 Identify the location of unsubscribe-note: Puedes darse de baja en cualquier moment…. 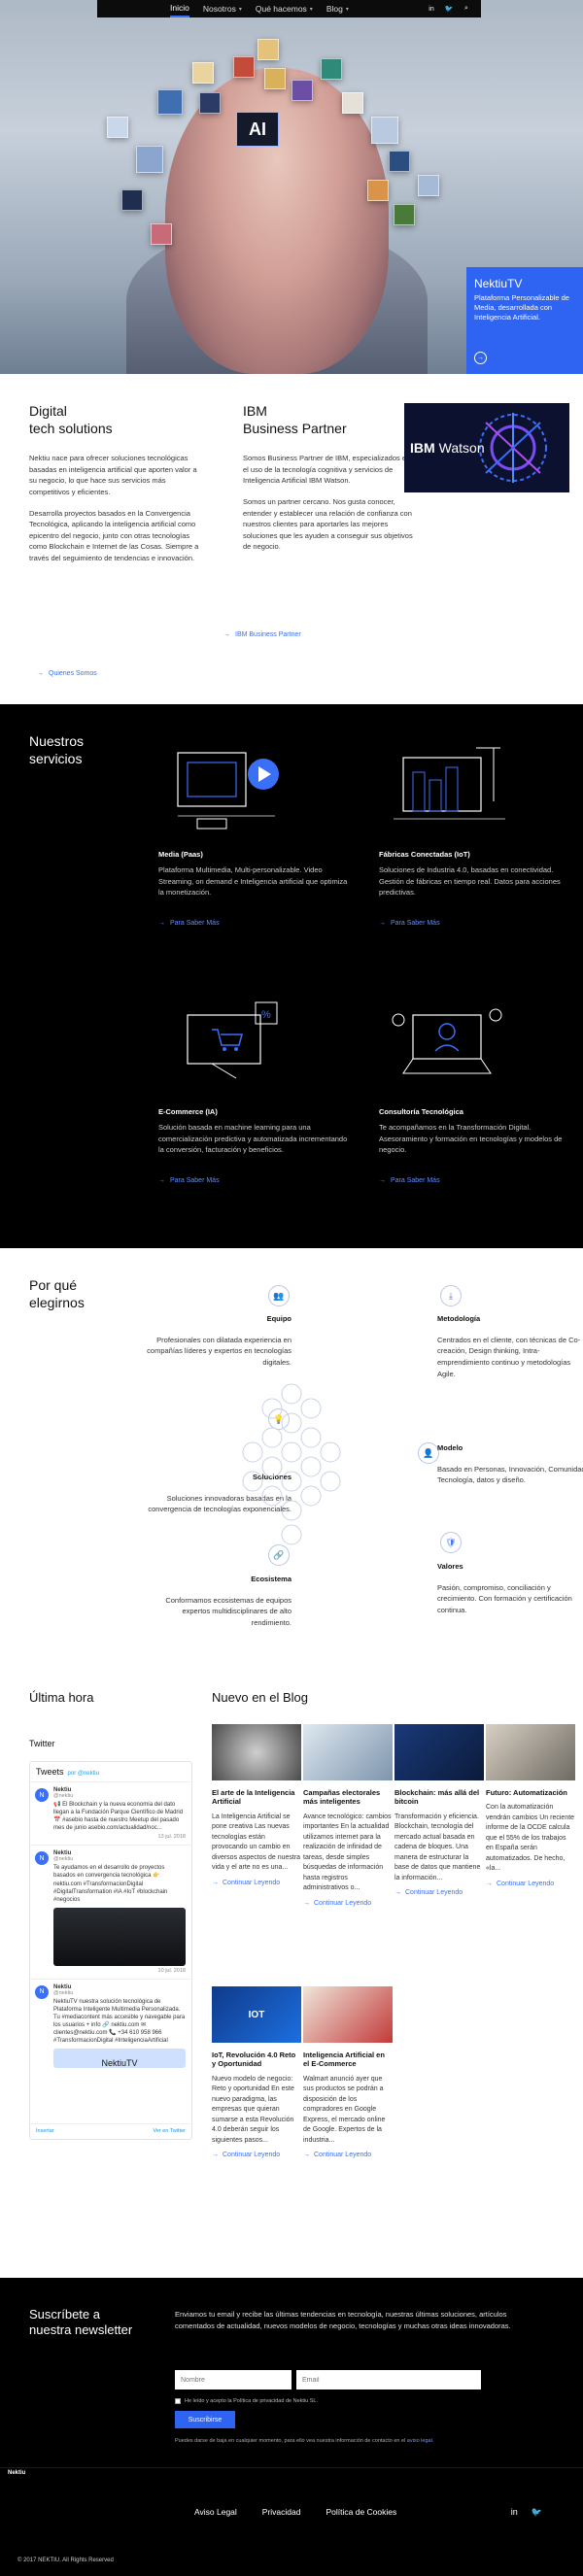
(304, 2441).